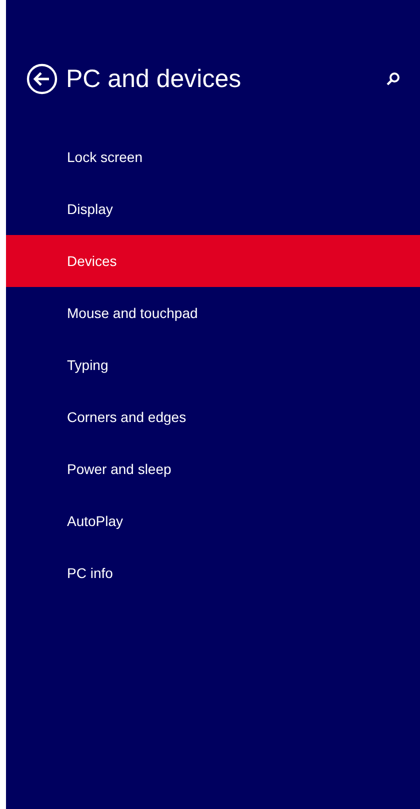 Image resolution: width=420 pixels, height=809 pixels. I want to click on search-button, so click(393, 79).